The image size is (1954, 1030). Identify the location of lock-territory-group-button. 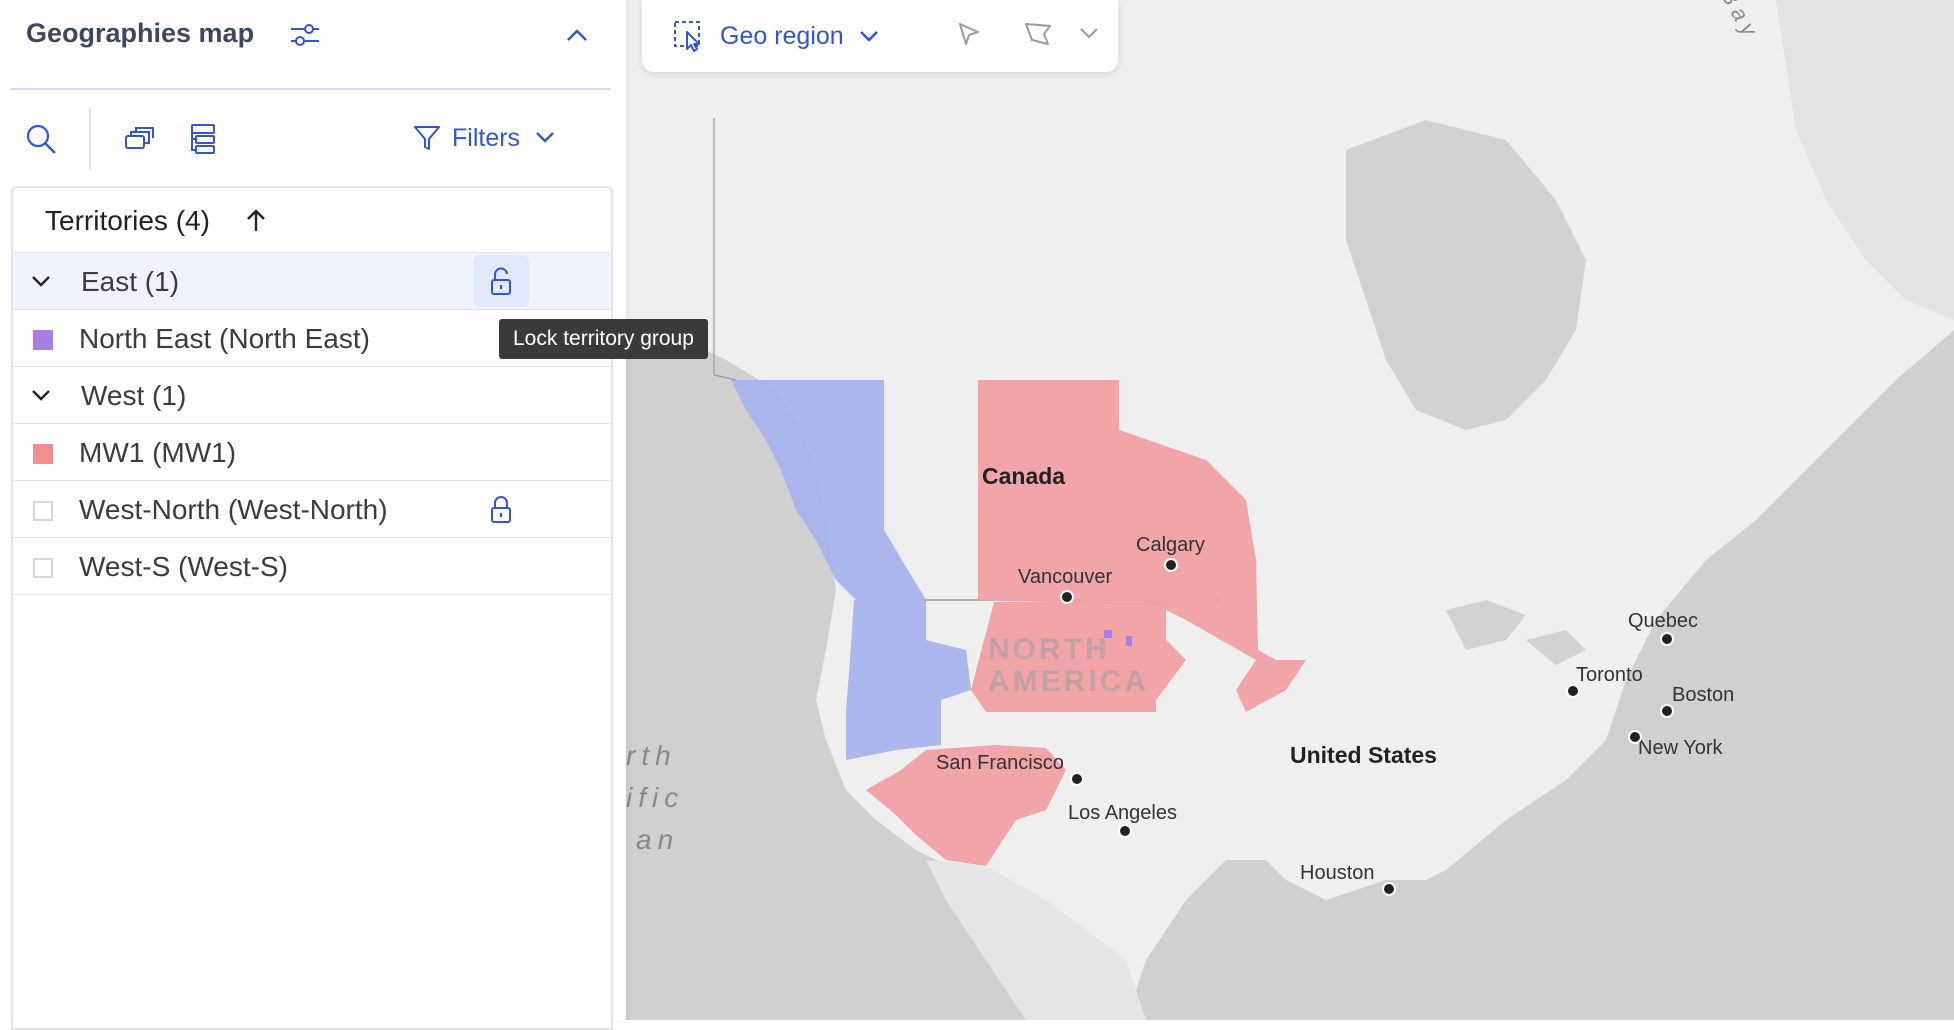
(501, 281).